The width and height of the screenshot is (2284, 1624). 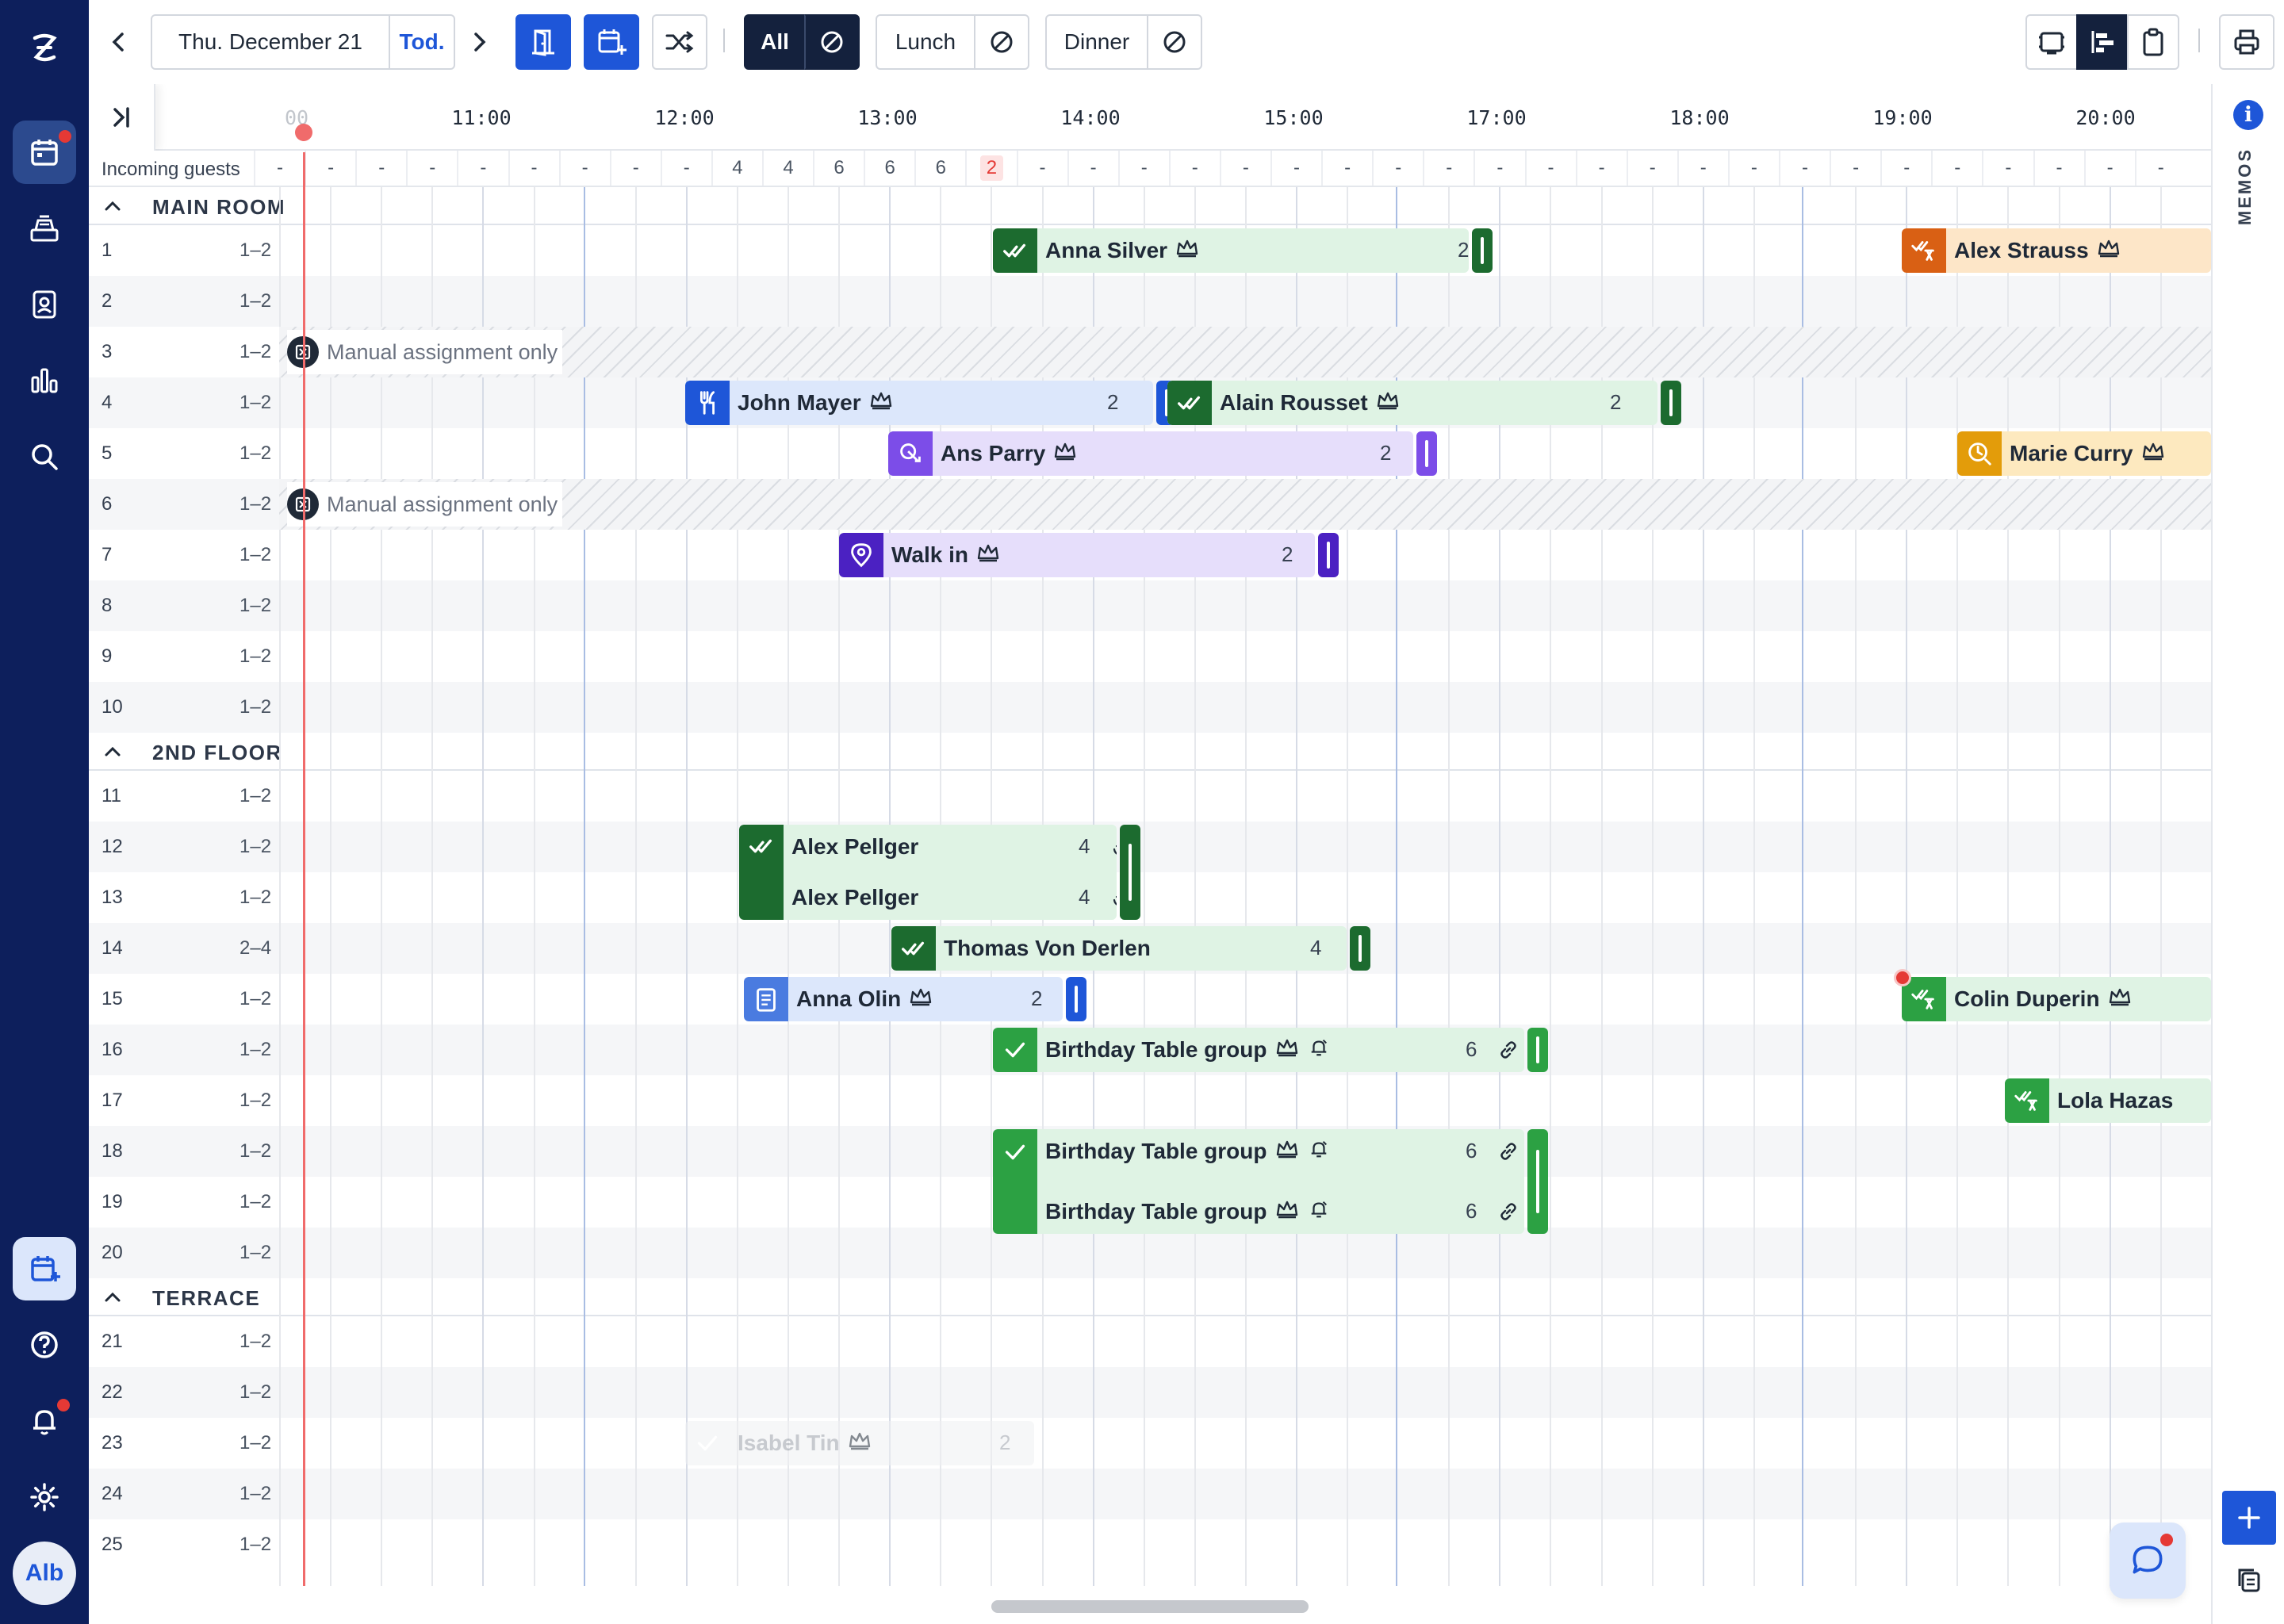 What do you see at coordinates (1150, 1297) in the screenshot?
I see `section-header: TERRACE` at bounding box center [1150, 1297].